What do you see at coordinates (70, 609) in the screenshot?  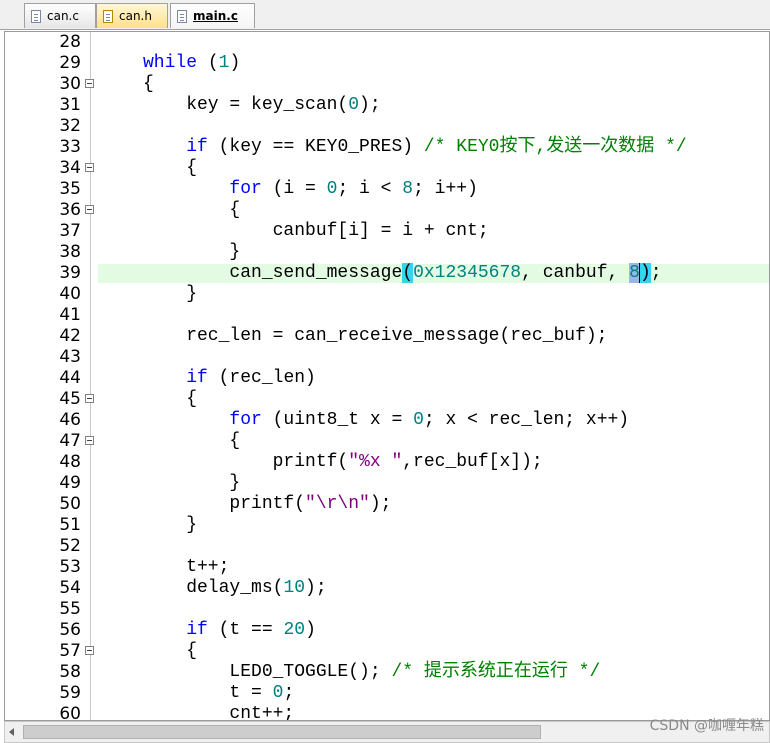 I see `line-number: 55` at bounding box center [70, 609].